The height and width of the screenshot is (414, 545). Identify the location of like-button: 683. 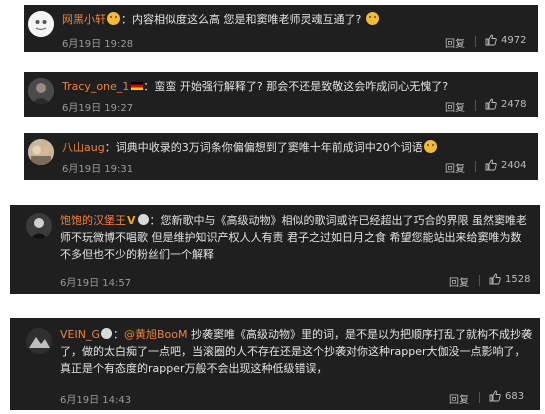
(506, 396).